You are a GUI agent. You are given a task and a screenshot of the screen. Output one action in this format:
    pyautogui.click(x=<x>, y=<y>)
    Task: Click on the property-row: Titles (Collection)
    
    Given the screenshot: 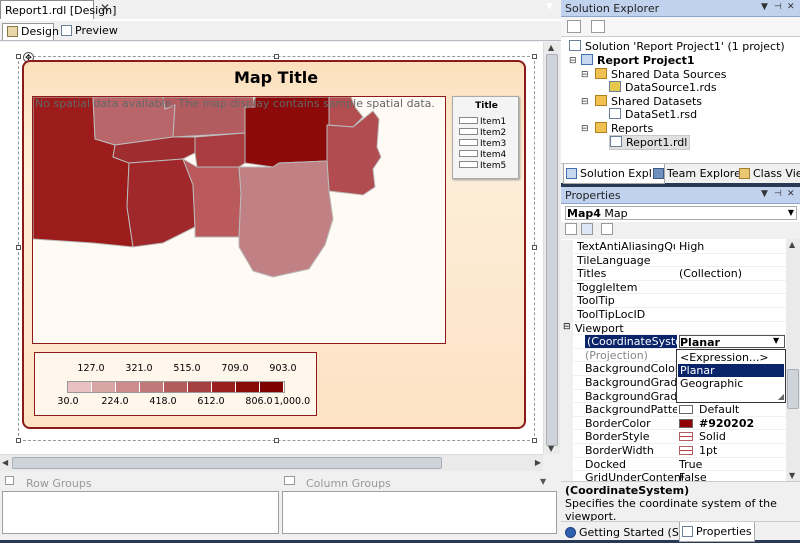 What is the action you would take?
    pyautogui.click(x=673, y=274)
    